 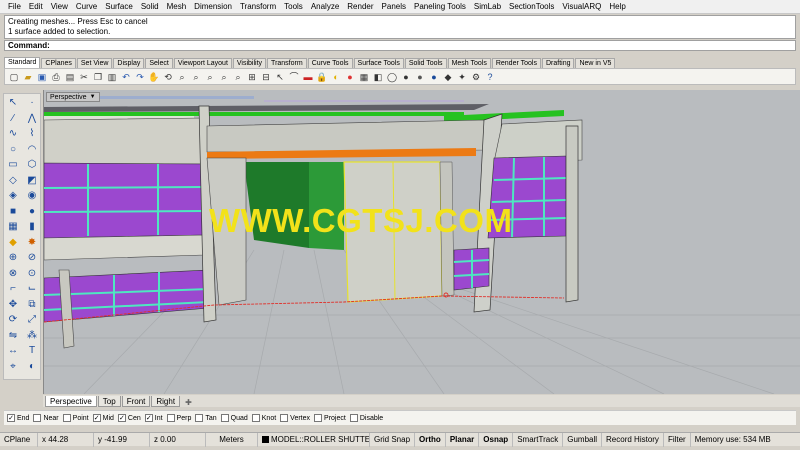 I want to click on import-icon: ▤, so click(x=70, y=77).